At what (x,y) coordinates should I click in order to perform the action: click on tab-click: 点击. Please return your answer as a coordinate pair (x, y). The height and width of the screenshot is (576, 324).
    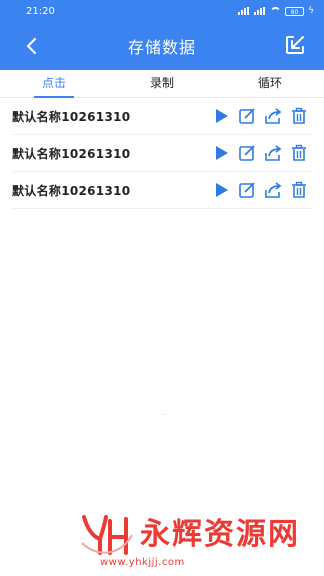
    Looking at the image, I should click on (54, 83).